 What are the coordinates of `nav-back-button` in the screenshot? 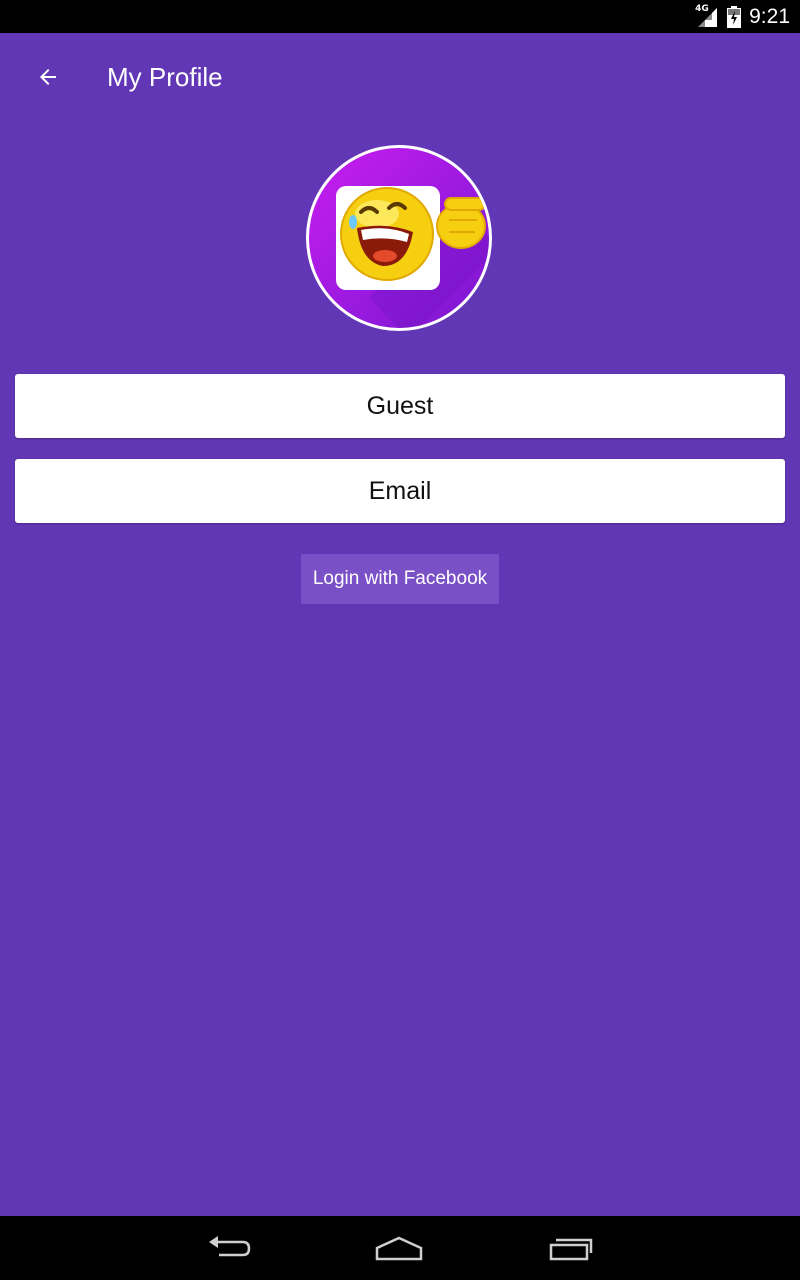 It's located at (229, 1248).